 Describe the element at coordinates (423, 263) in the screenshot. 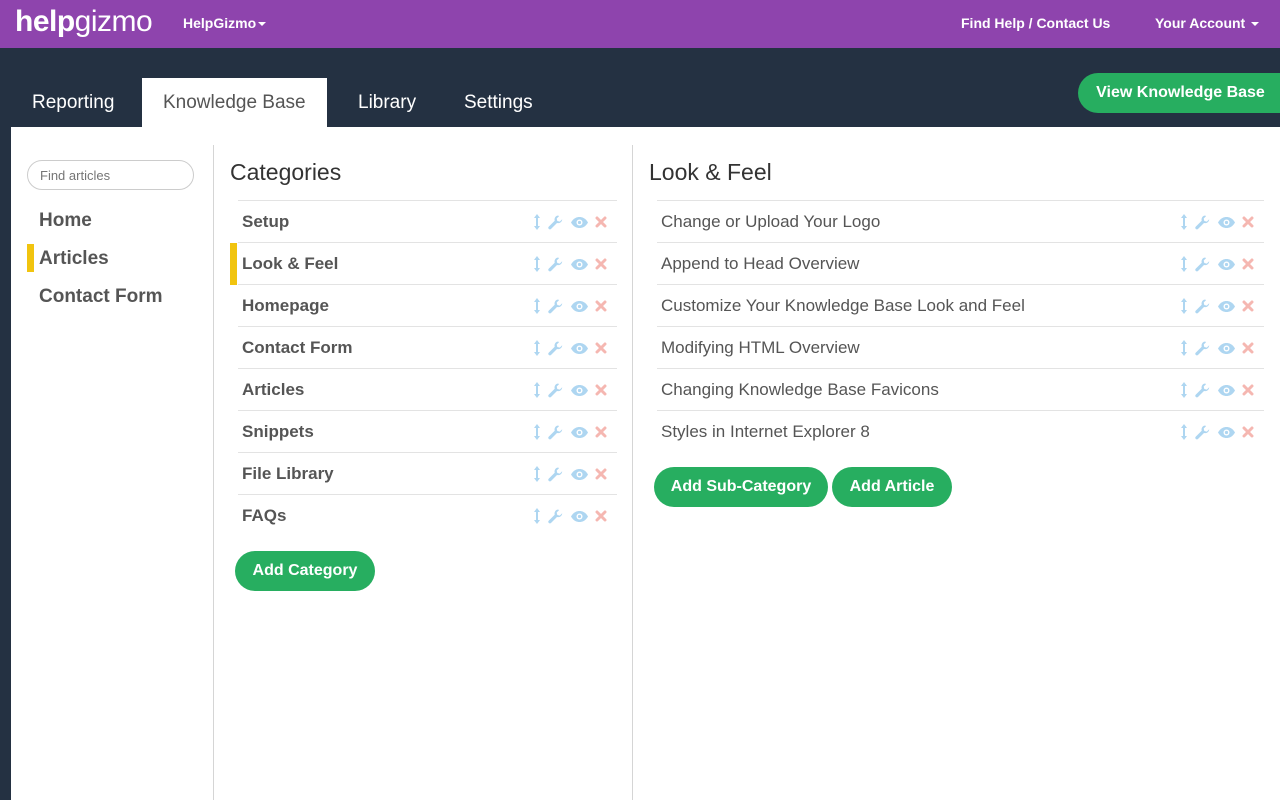

I see `category-row: Look & Feel` at that location.